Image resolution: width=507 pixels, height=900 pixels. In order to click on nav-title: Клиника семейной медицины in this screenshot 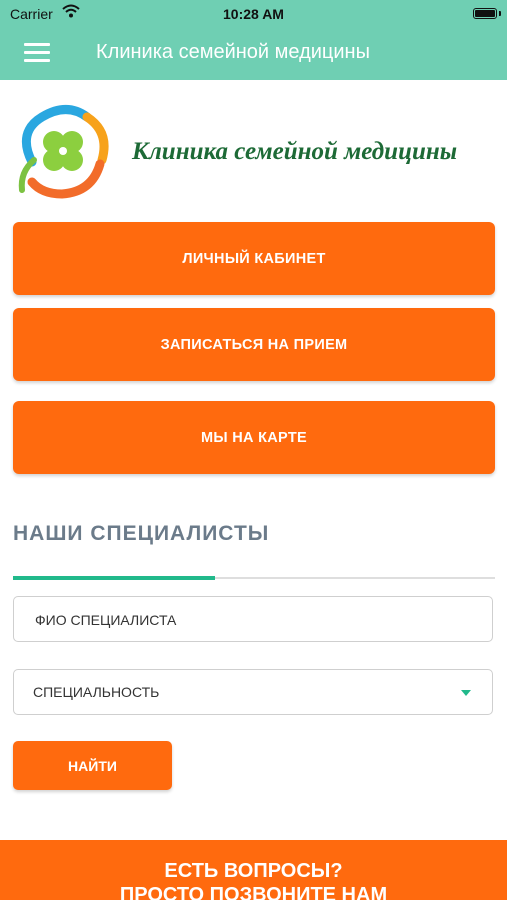, I will do `click(233, 52)`.